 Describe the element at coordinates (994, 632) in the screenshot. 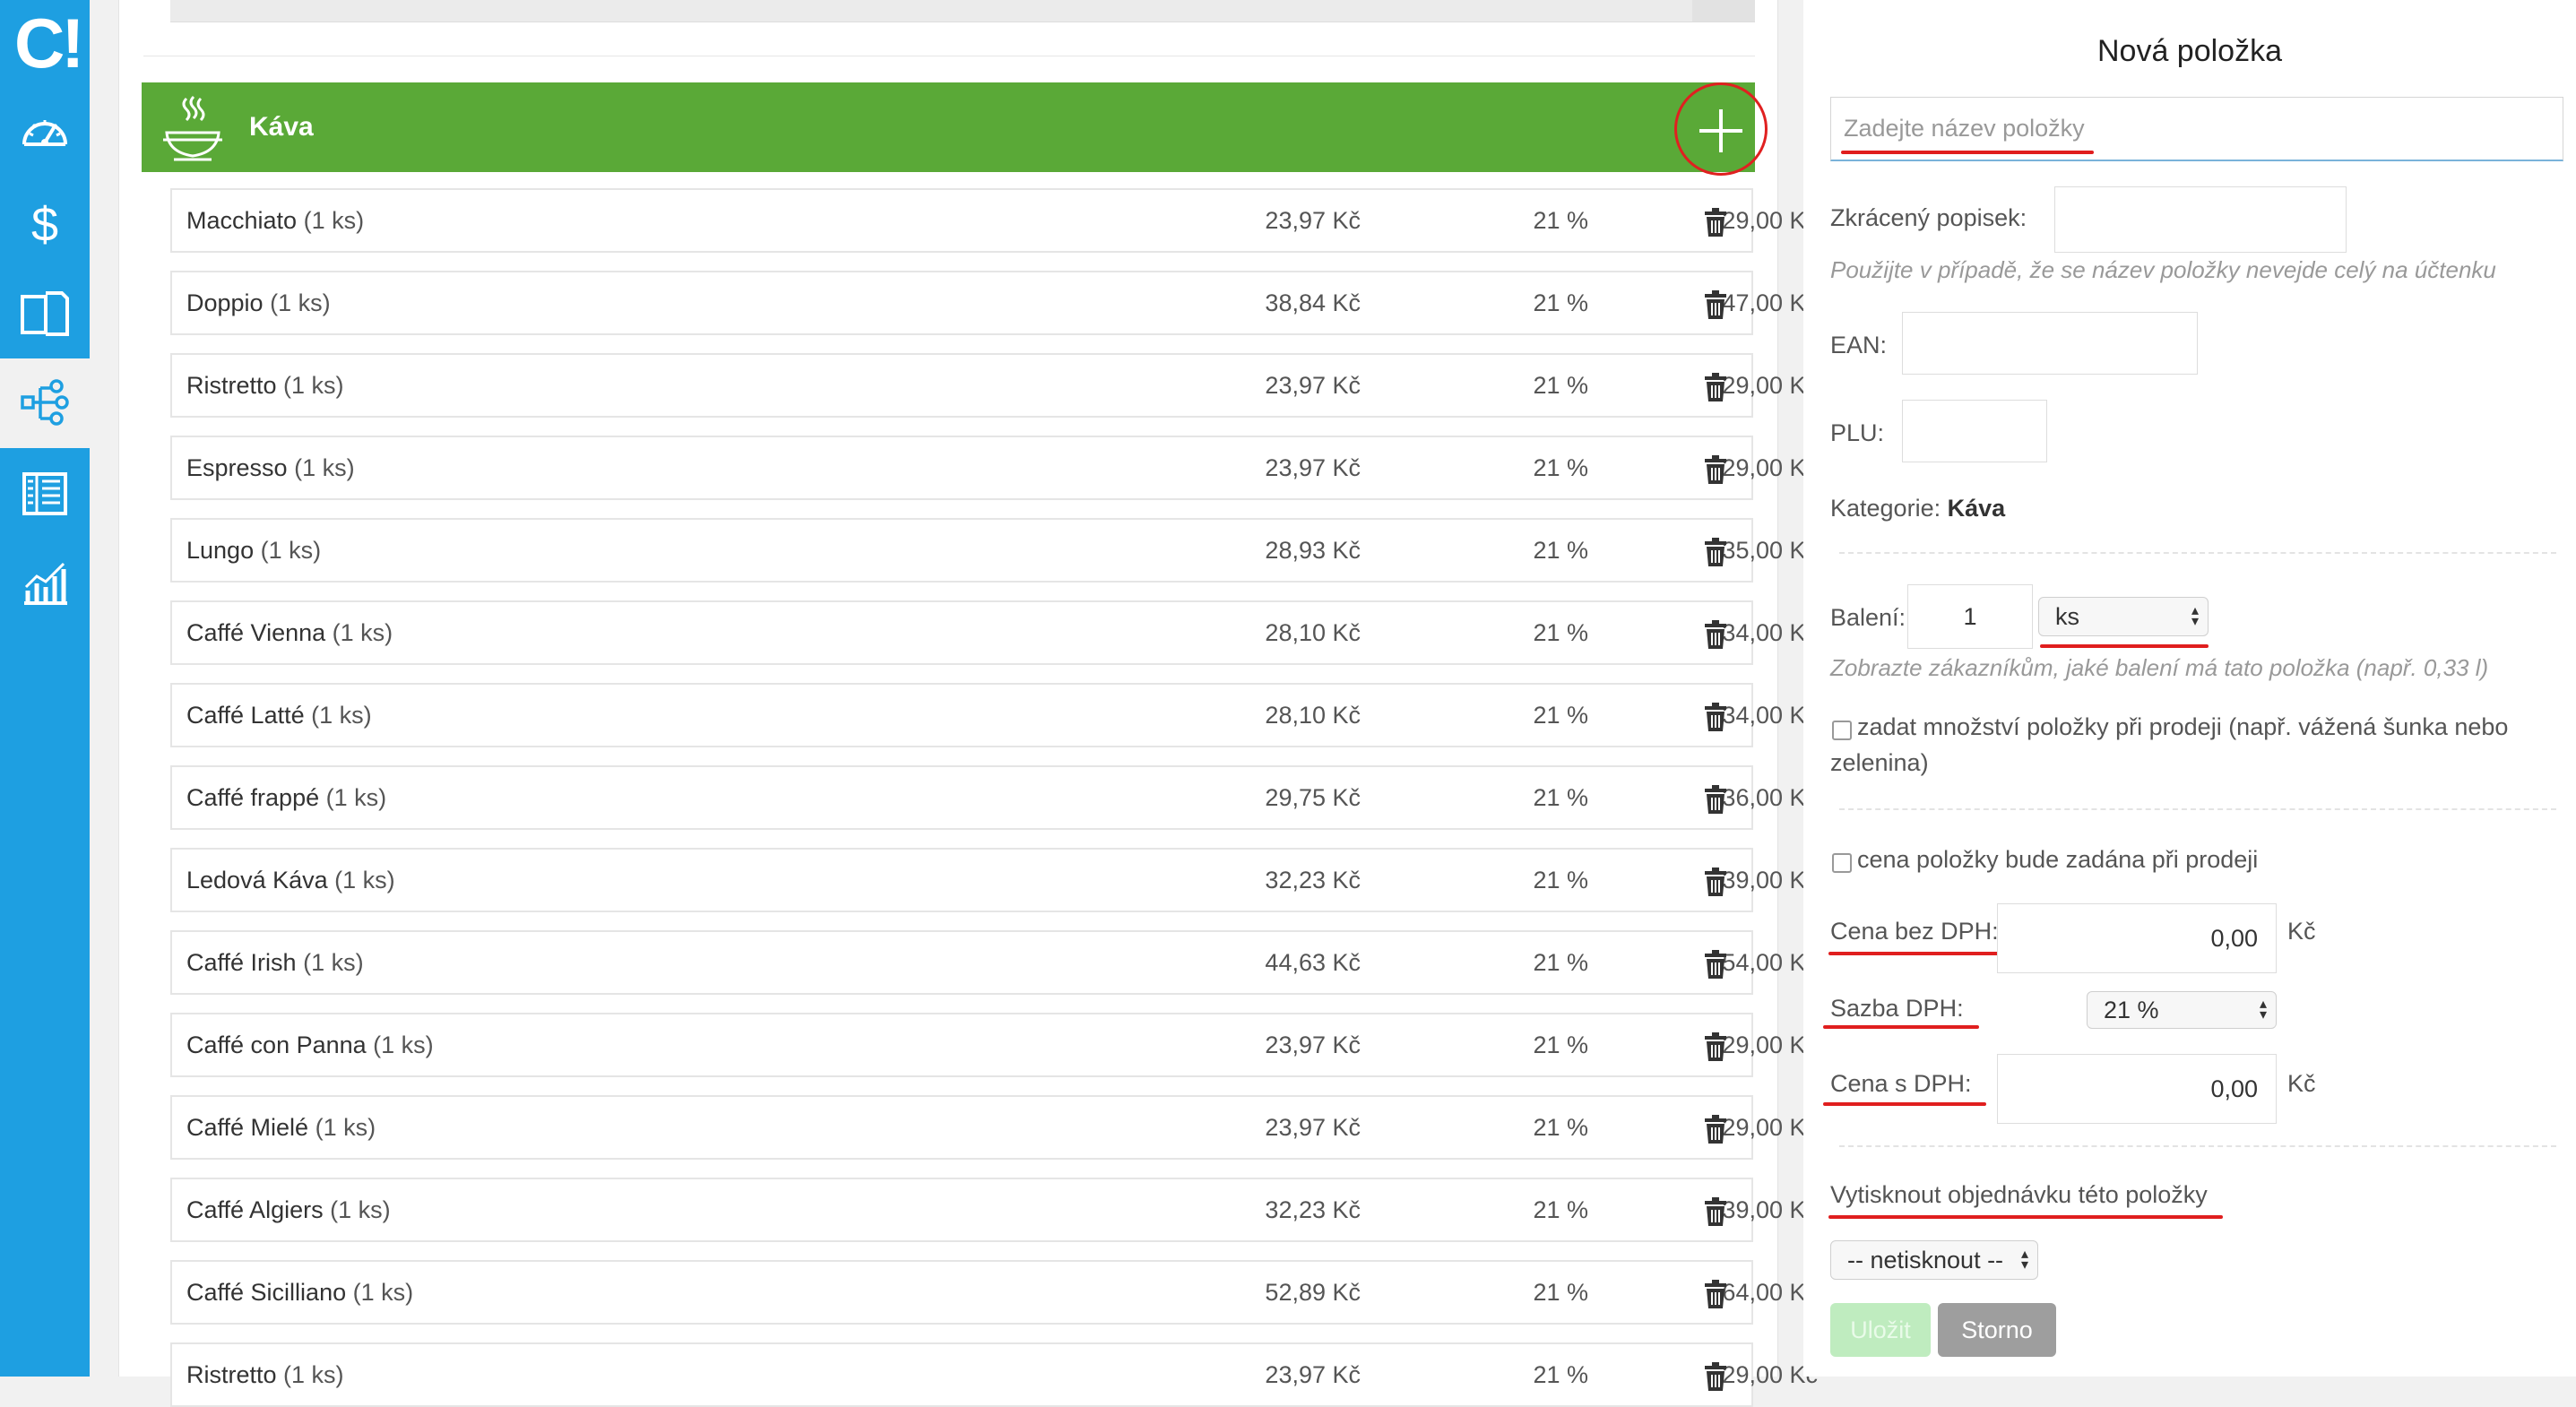

I see `item-row: Caffé Vienna (1 ks) 28,10 Kč 21 % 34,00 Kč` at that location.